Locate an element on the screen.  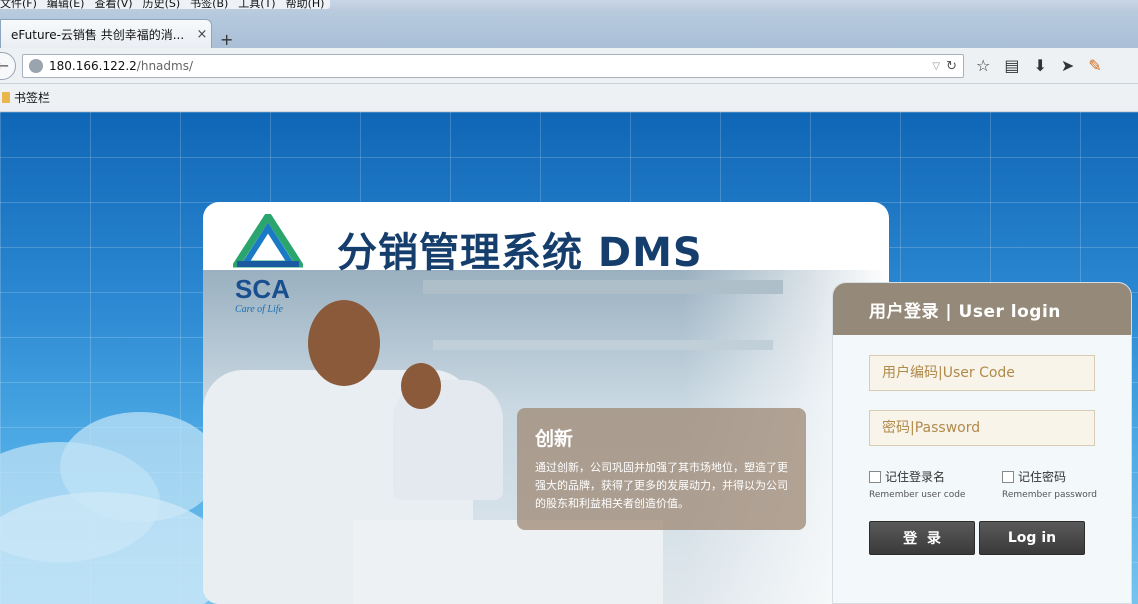
bookmarks-bar: 书签栏 is located at coordinates (569, 98).